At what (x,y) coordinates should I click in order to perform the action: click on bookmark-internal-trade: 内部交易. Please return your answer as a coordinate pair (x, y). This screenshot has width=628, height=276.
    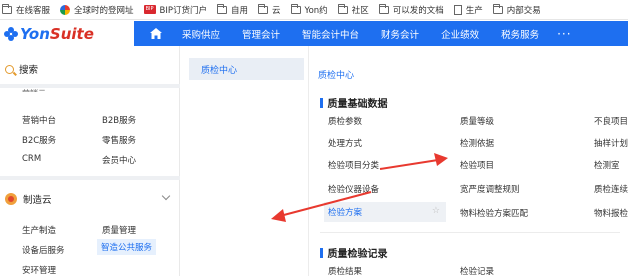
    Looking at the image, I should click on (516, 9).